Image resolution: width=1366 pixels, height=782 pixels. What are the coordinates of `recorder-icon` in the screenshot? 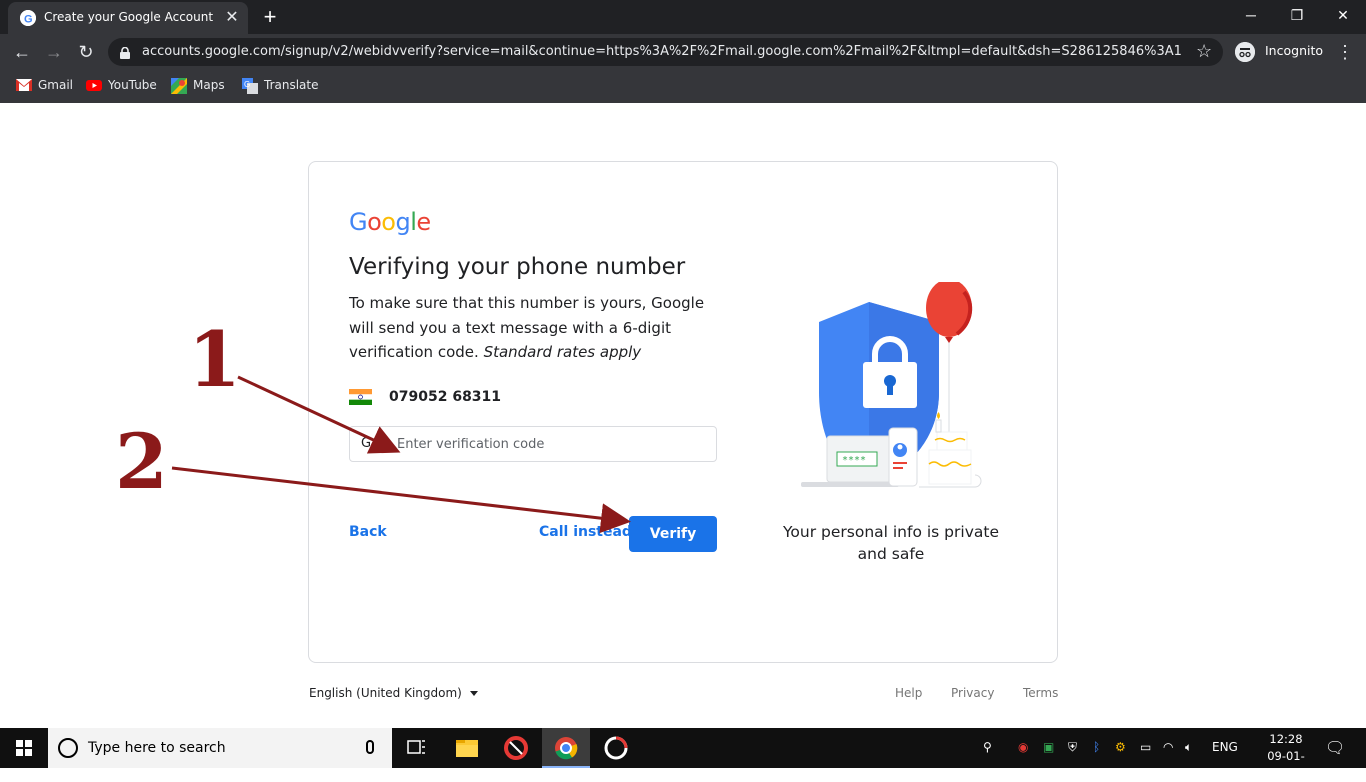 It's located at (616, 748).